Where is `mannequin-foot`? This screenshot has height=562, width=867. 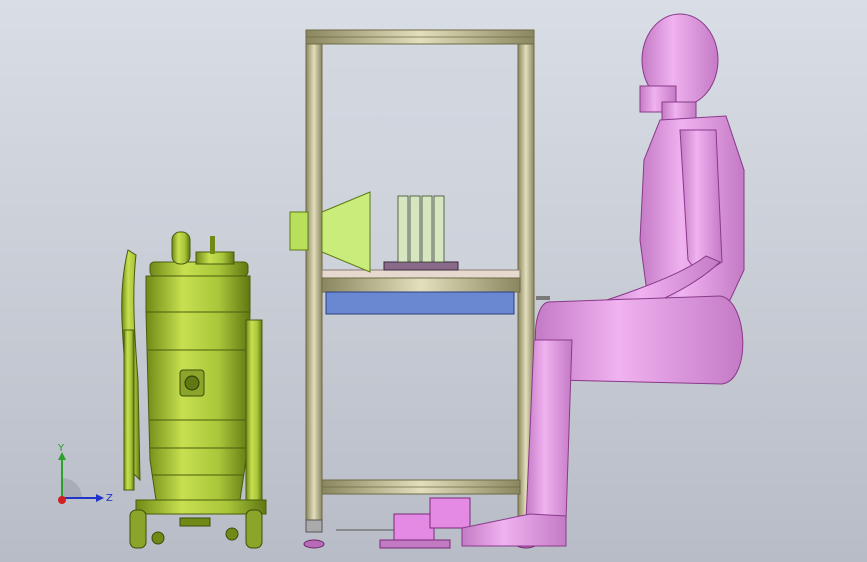
mannequin-foot is located at coordinates (514, 530).